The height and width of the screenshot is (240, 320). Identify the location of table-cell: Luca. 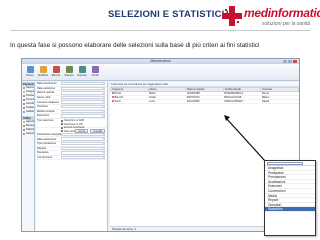
(167, 101).